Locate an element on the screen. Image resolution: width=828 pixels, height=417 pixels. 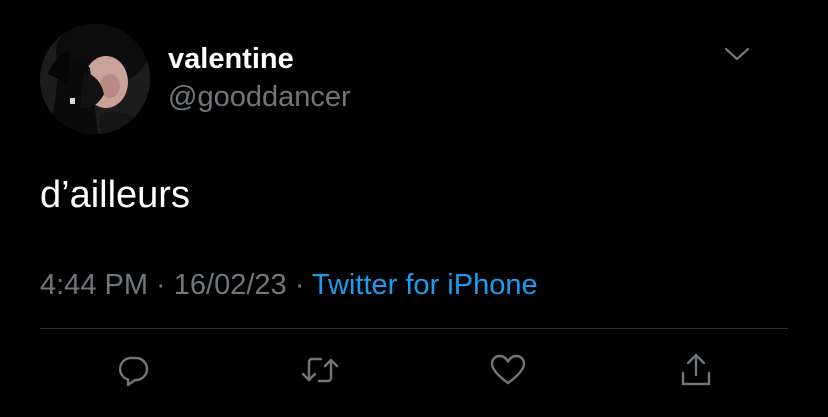
like-icon is located at coordinates (508, 370).